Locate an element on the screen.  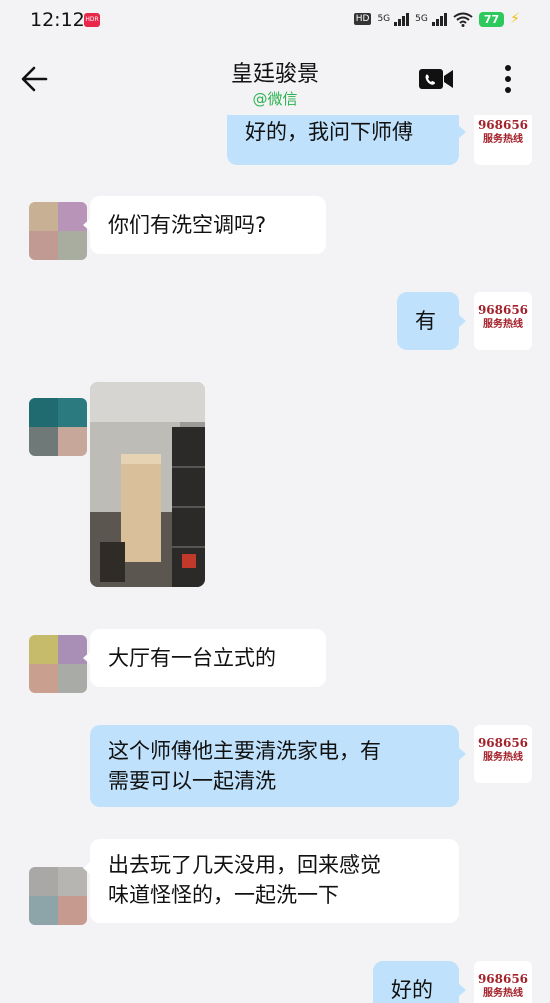
chat-title: 皇廷骏景 is located at coordinates (274, 74).